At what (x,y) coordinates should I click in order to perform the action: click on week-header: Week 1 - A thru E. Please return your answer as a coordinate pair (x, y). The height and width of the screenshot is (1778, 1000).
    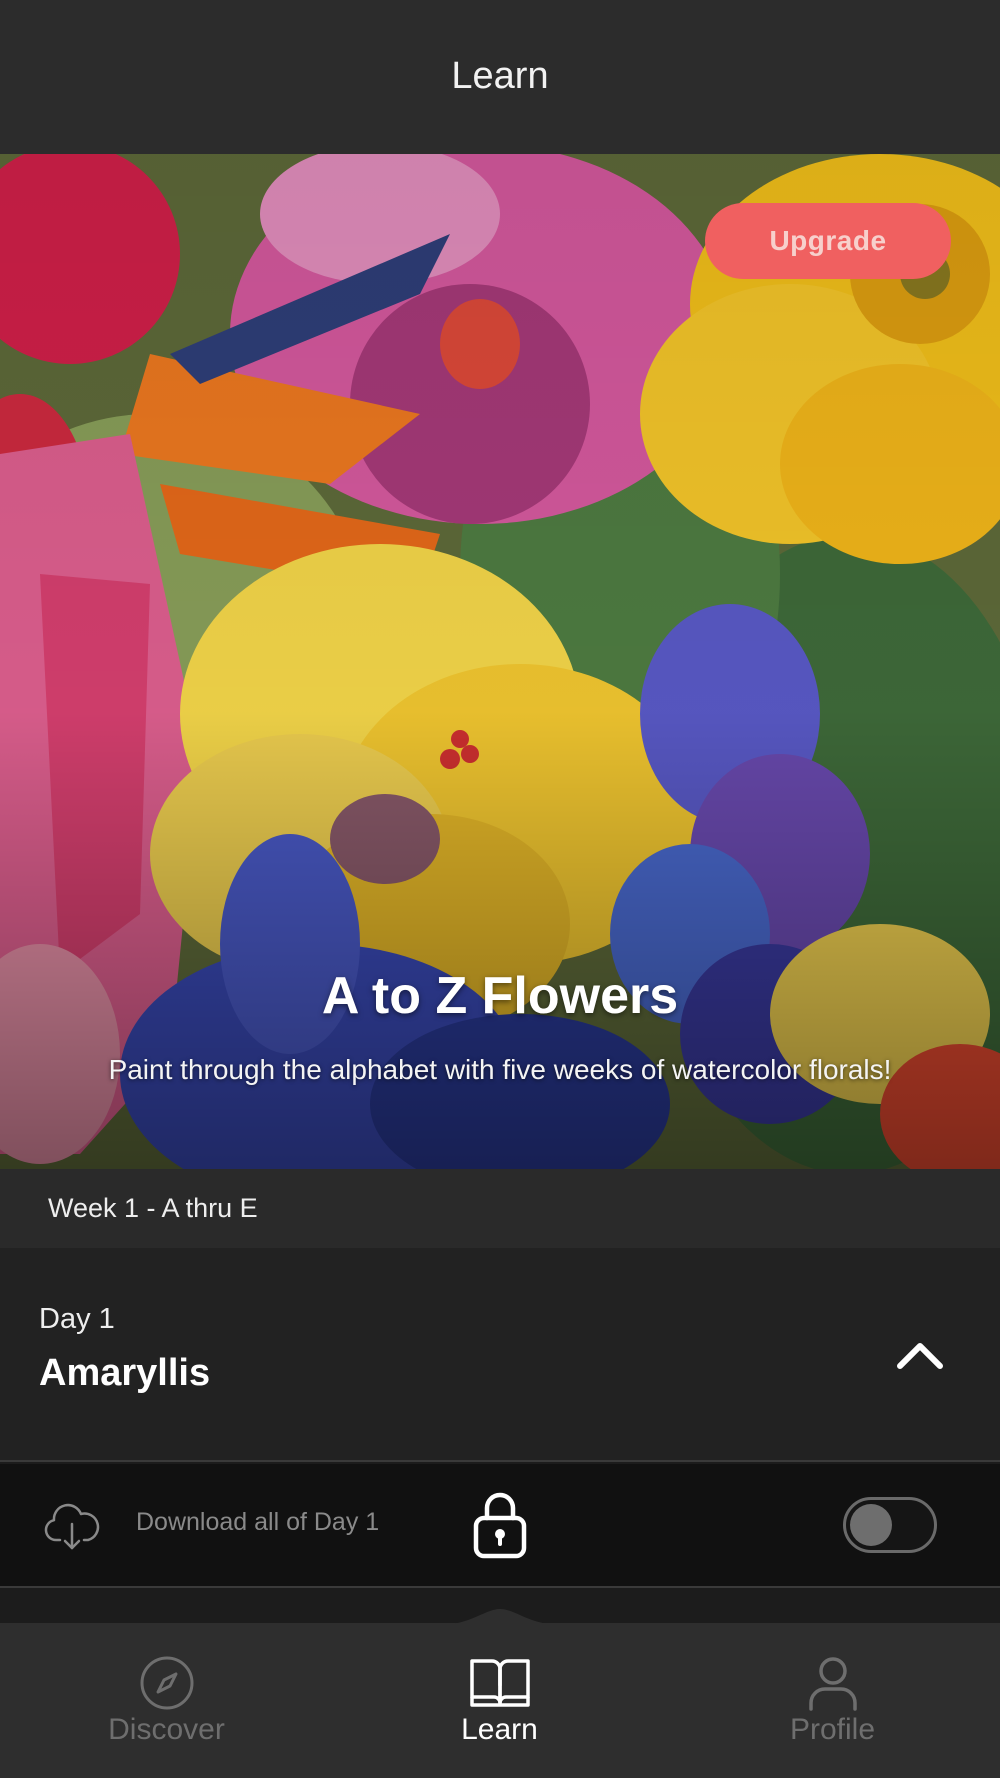
    Looking at the image, I should click on (500, 1208).